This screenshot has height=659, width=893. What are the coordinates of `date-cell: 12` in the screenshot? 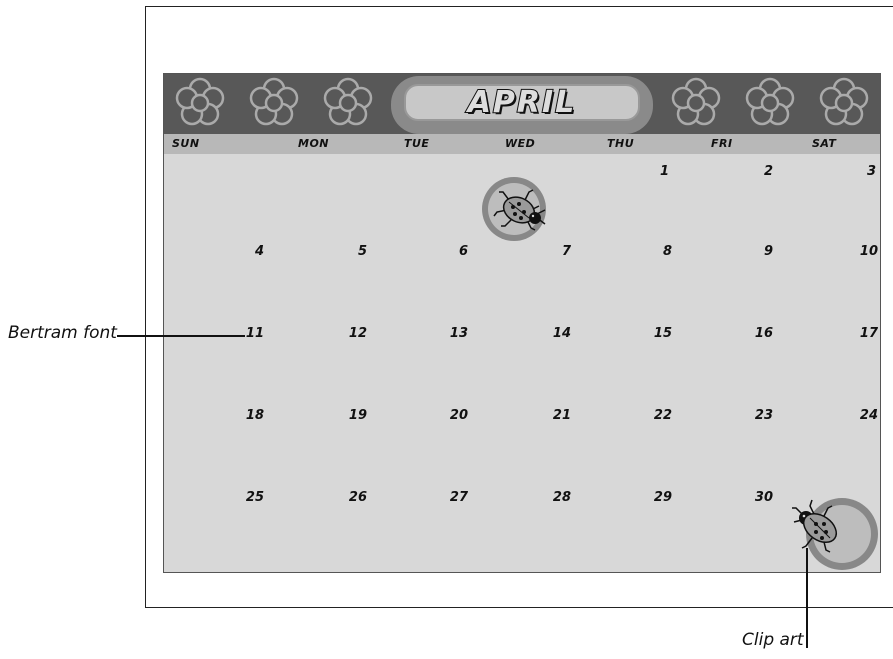 It's located at (357, 333).